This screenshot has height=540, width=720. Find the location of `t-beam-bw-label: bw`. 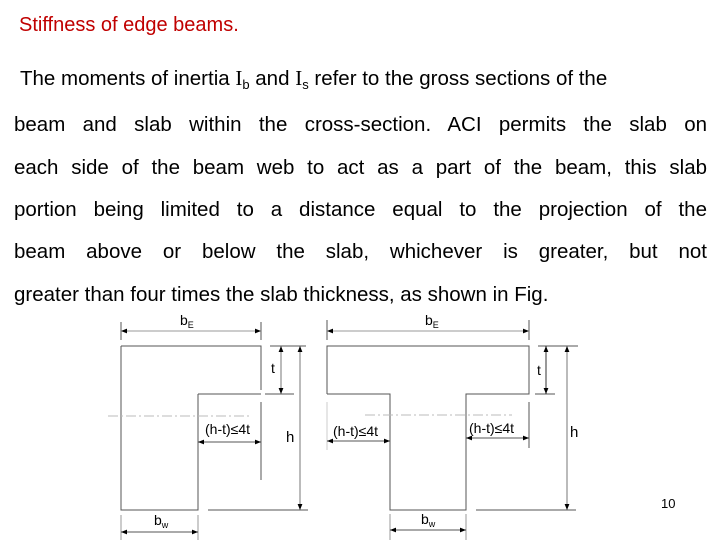

t-beam-bw-label: bw is located at coordinates (428, 520).